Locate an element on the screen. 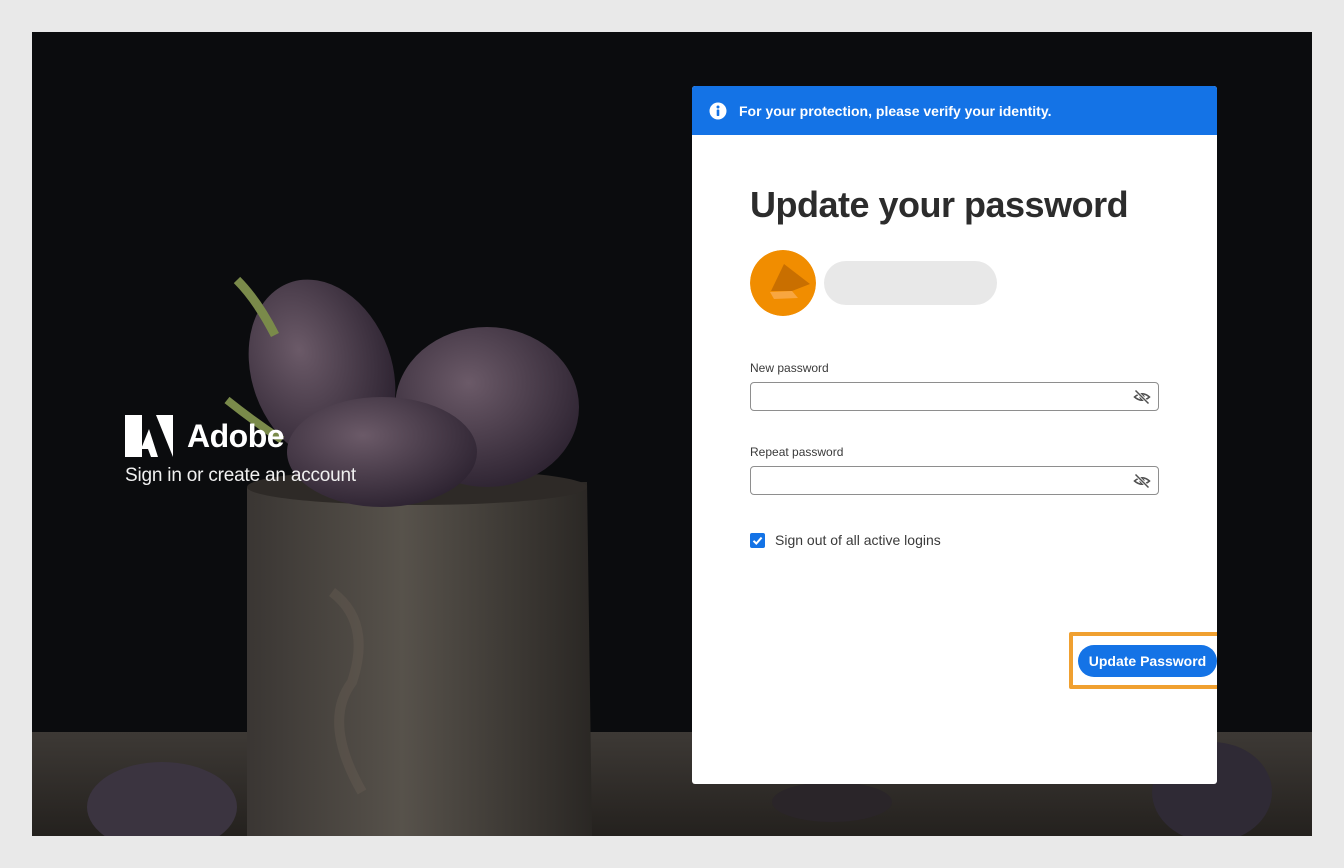 Image resolution: width=1344 pixels, height=868 pixels. page-title: Update your password is located at coordinates (939, 204).